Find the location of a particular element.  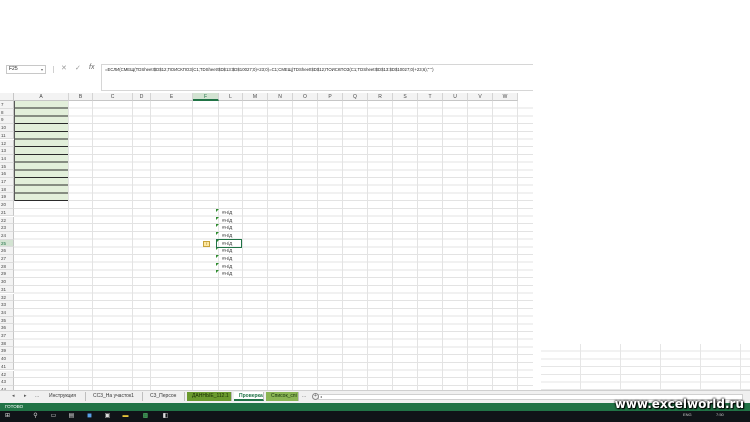

app-icon-2: ◧ is located at coordinates (165, 416).